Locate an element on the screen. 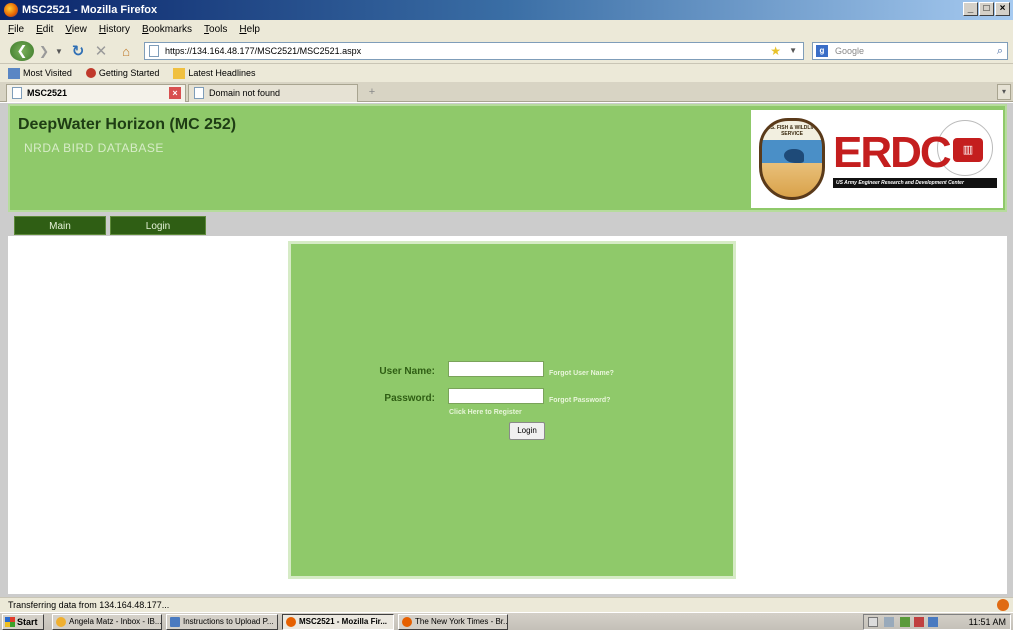 This screenshot has height=630, width=1013. tab-strip: MSC2521 × Domain not found + ▾ is located at coordinates (506, 92).